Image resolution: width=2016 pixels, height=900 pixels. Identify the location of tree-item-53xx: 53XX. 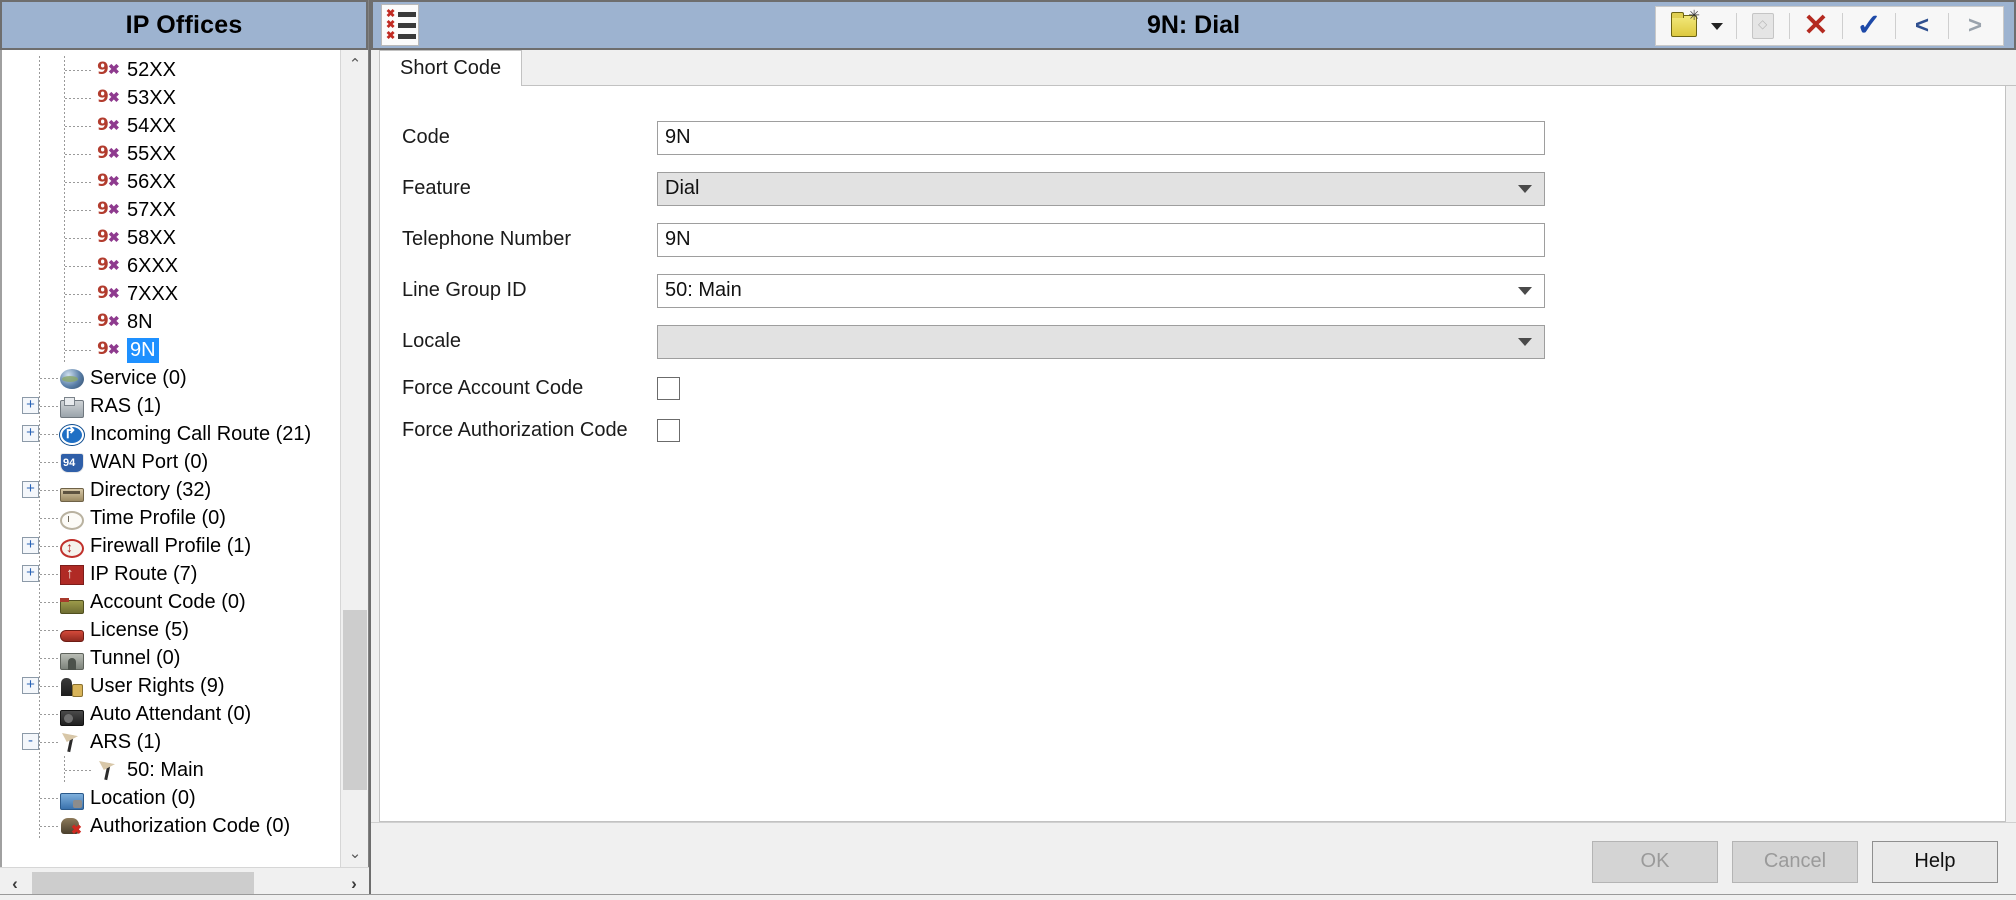
(172, 98).